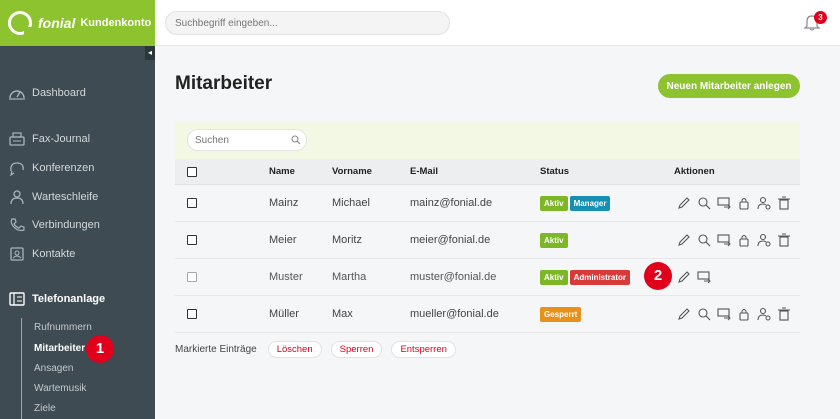 The height and width of the screenshot is (419, 840). I want to click on cell-email: meier@fonial.de, so click(450, 240).